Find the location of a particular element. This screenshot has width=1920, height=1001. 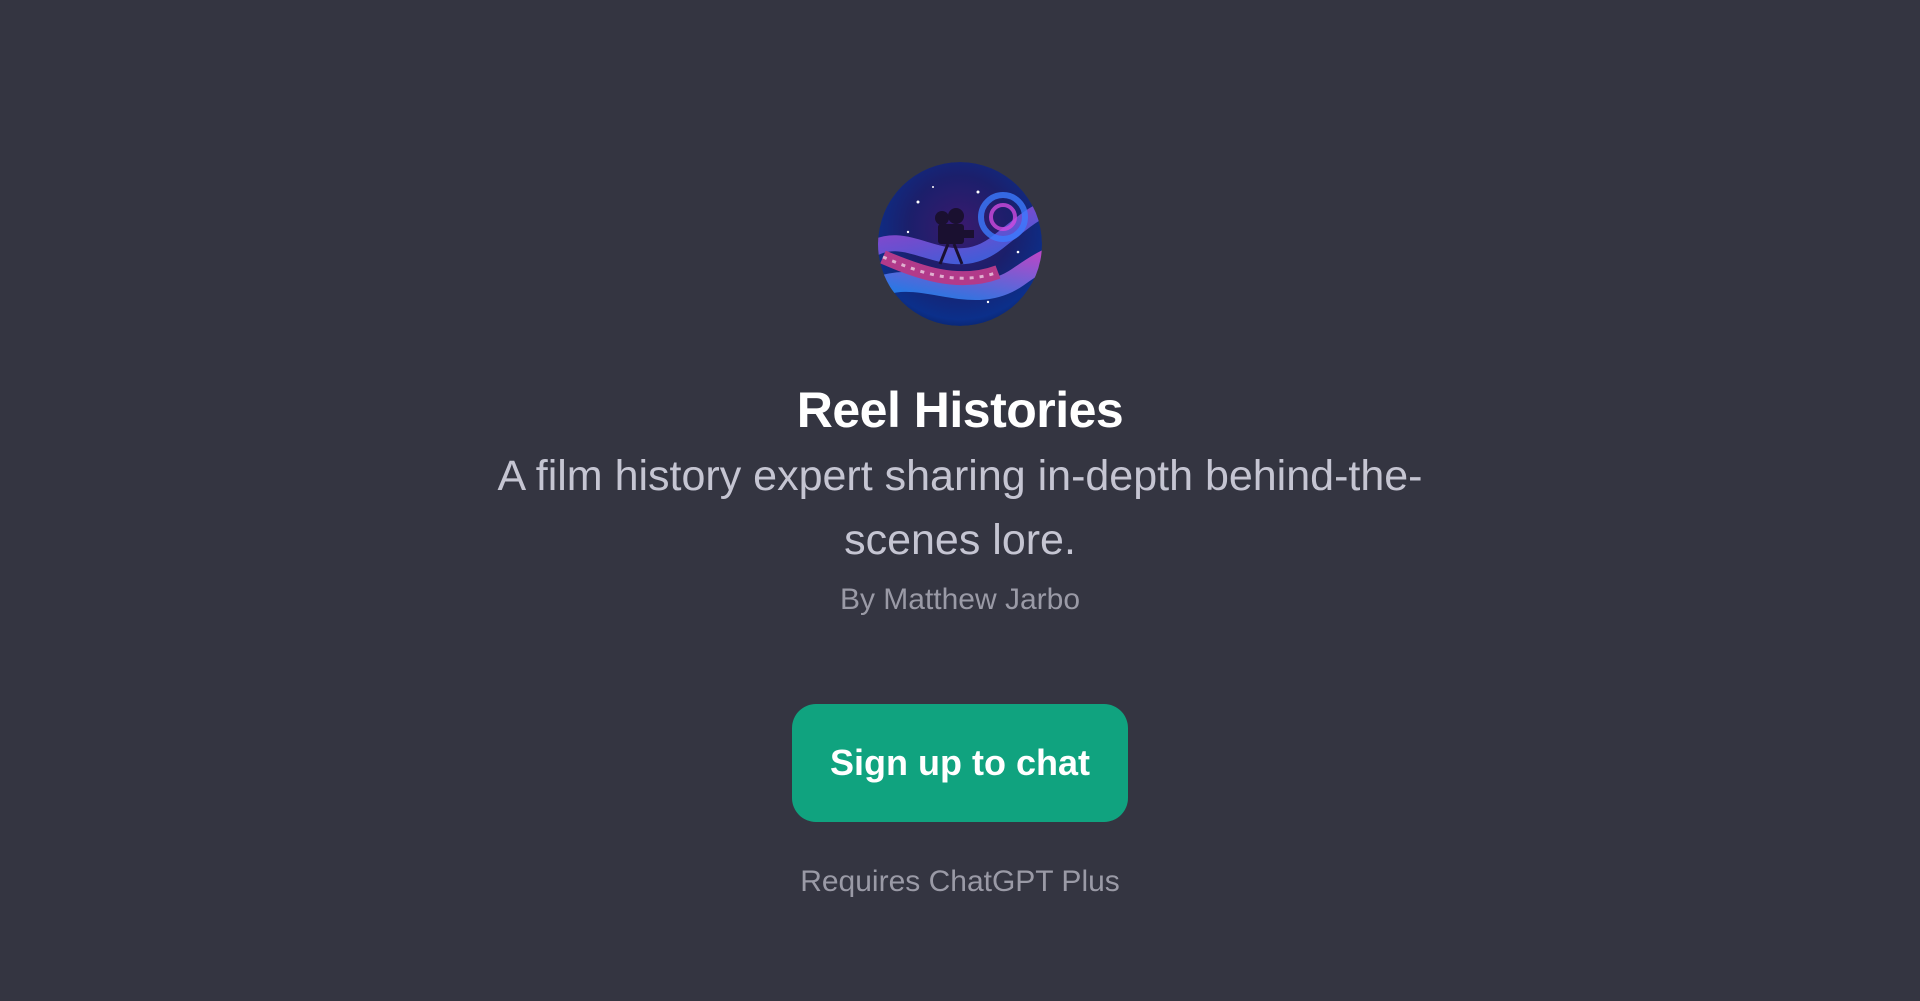

gpt-avatar is located at coordinates (960, 244).